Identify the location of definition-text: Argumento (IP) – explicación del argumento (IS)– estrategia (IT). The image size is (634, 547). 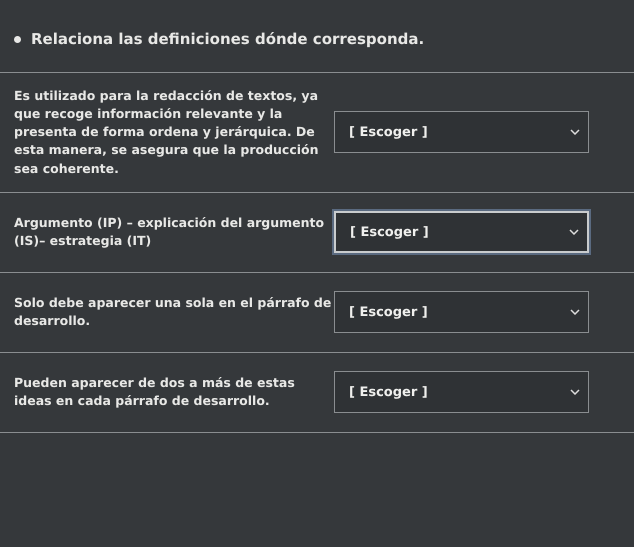
(170, 232).